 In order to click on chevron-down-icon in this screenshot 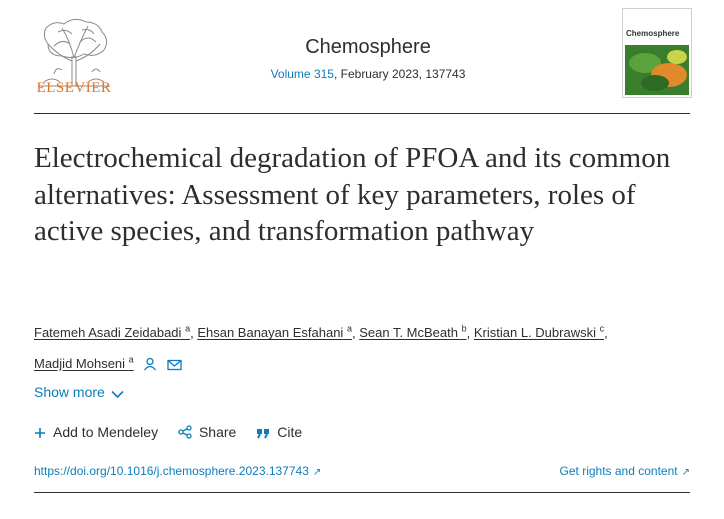, I will do `click(117, 394)`.